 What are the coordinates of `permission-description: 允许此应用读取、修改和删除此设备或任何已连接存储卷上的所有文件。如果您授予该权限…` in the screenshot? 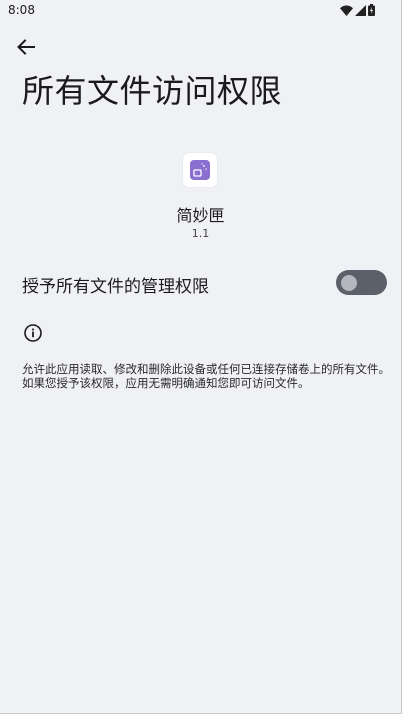 It's located at (206, 376).